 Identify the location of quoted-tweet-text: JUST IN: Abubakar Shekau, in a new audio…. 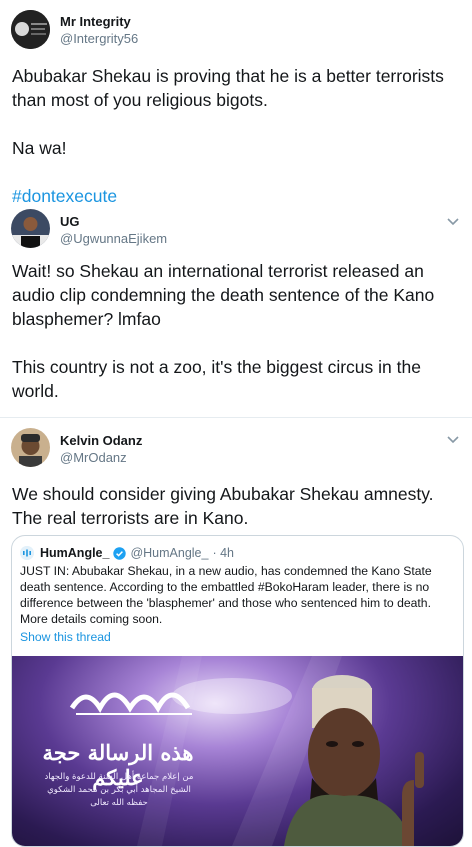
(226, 595).